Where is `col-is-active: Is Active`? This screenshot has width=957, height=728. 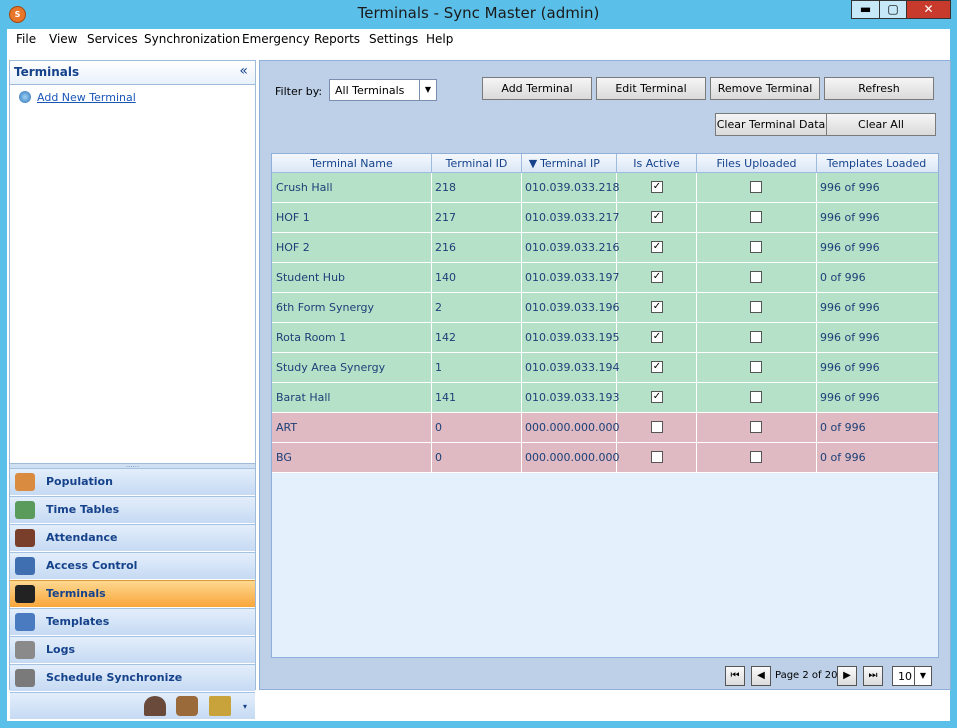 col-is-active: Is Active is located at coordinates (656, 163).